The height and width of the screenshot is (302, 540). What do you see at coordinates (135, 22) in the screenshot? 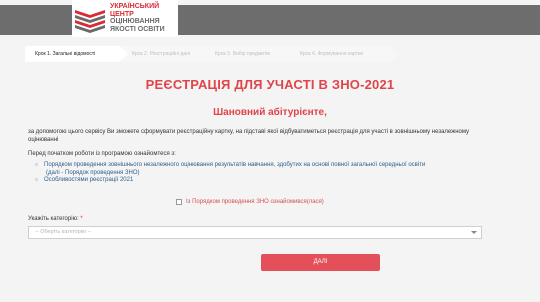
I see `logo-line: ОЦІНЮВАННЯ` at bounding box center [135, 22].